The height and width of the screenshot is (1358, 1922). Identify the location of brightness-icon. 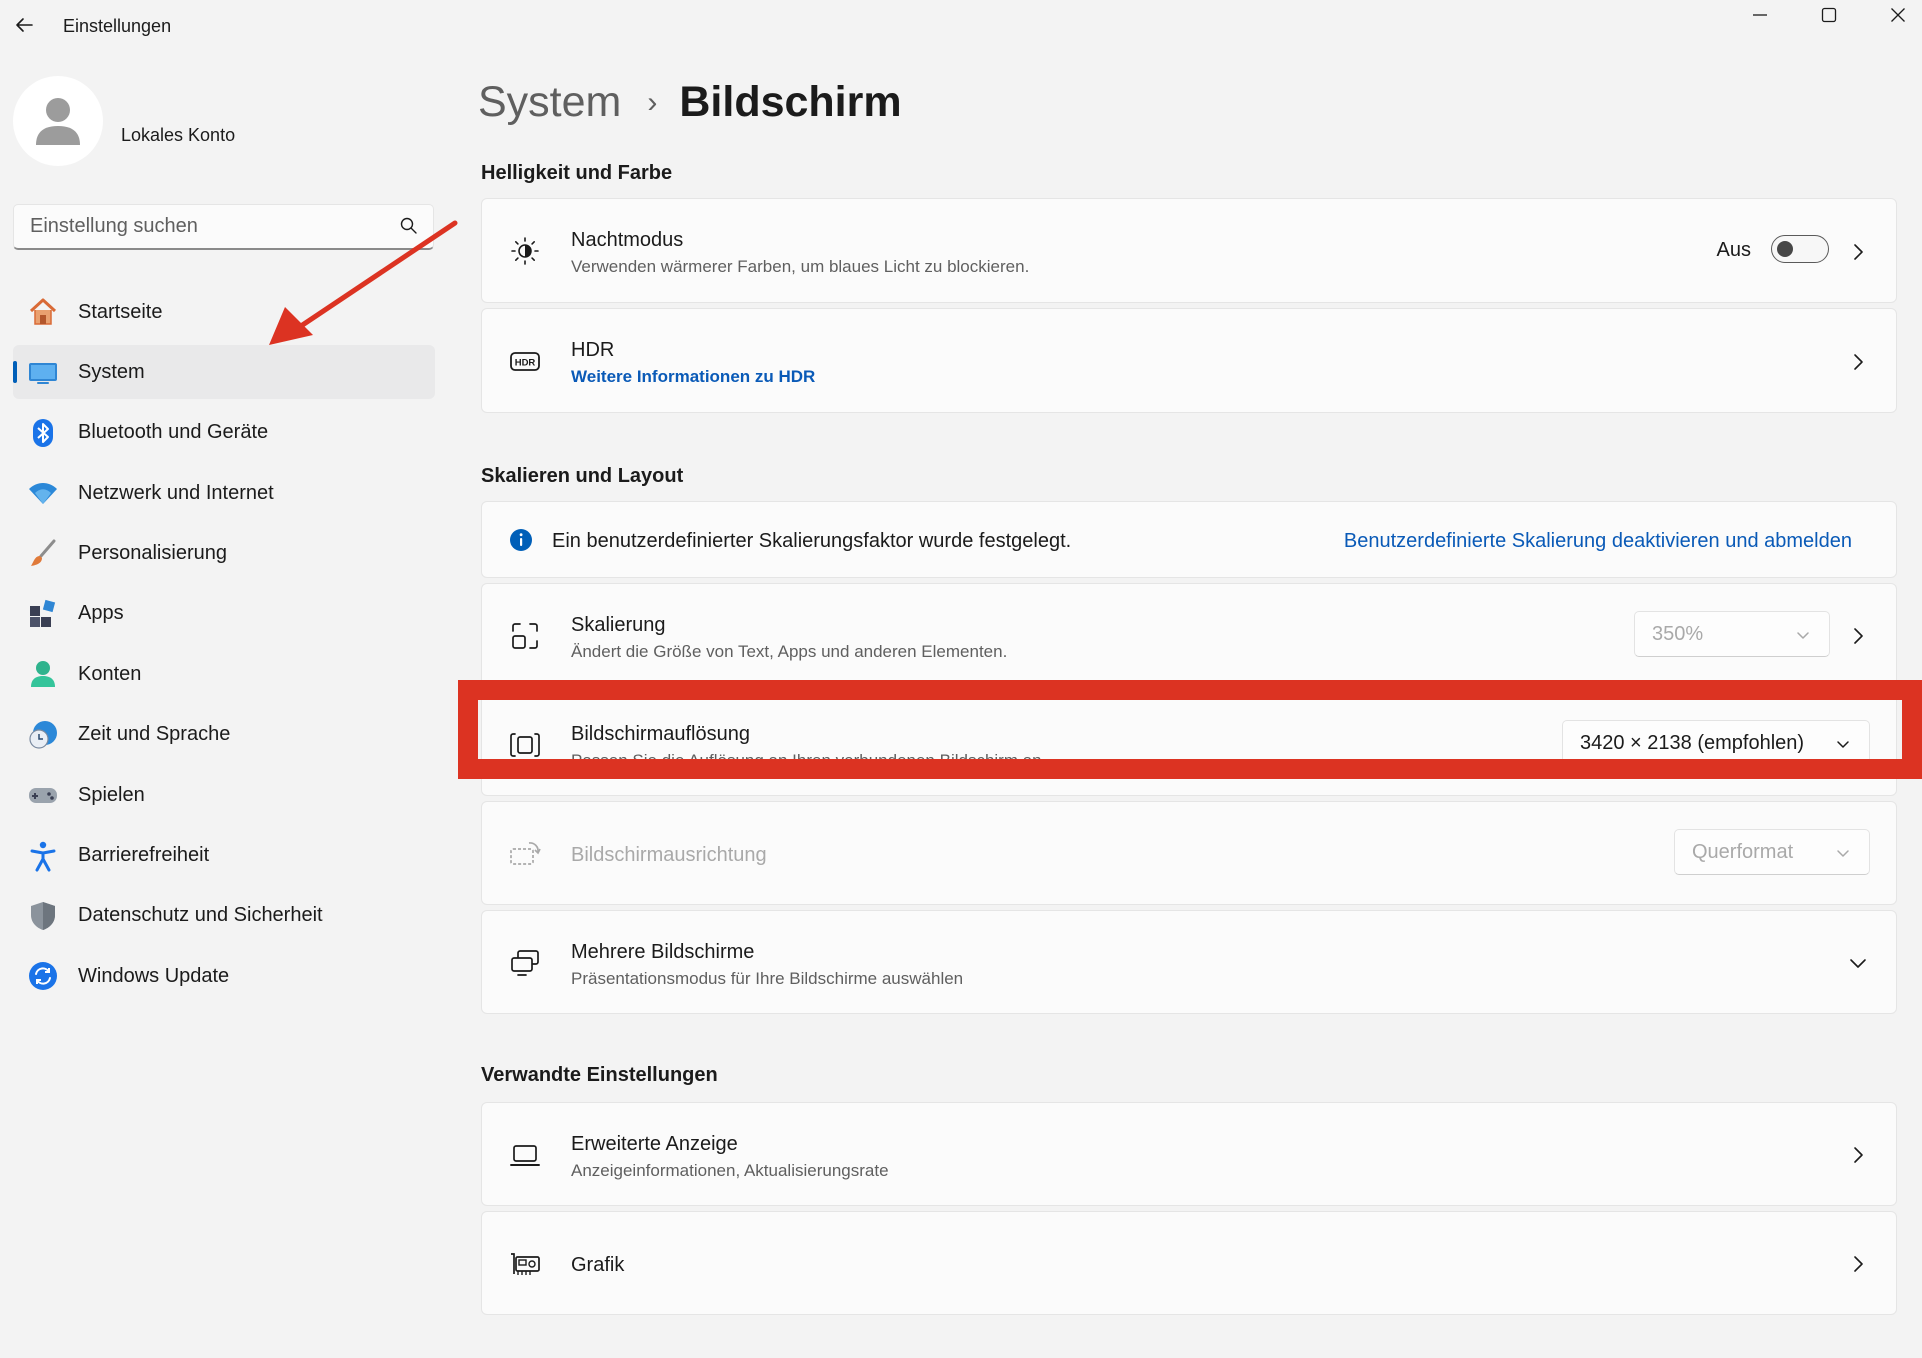
(525, 251).